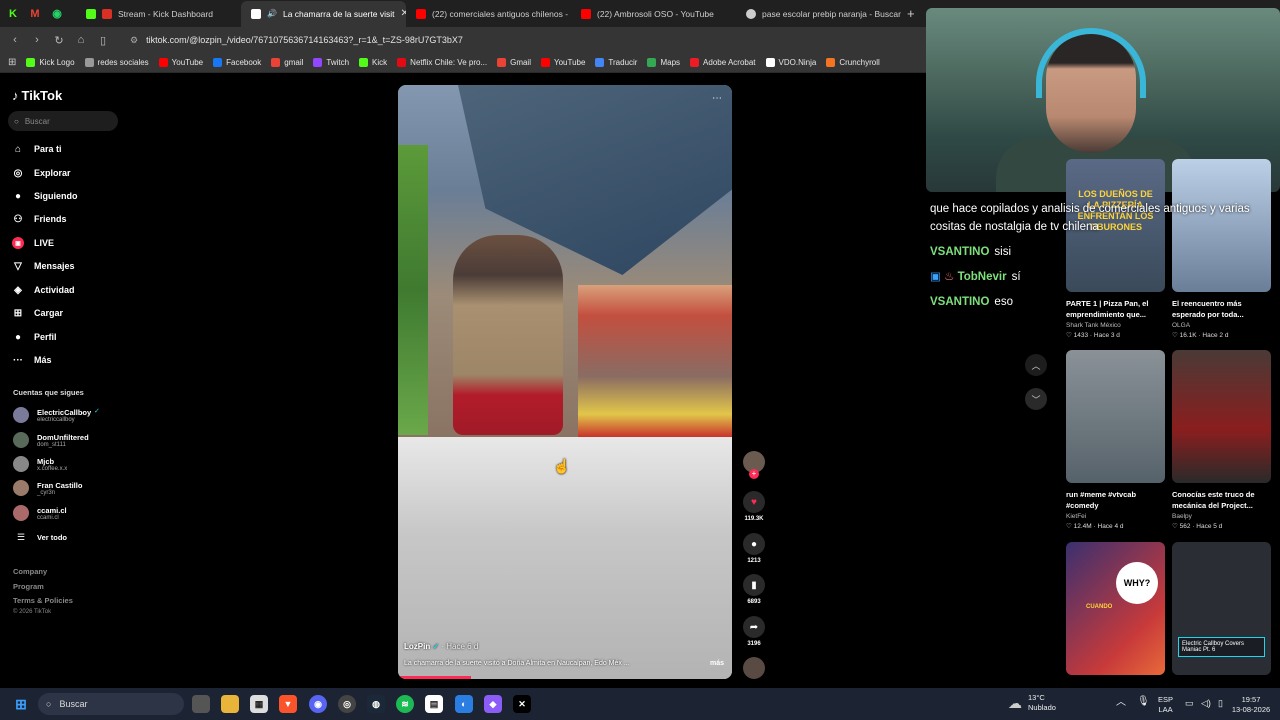 This screenshot has width=1280, height=720. What do you see at coordinates (653, 14) in the screenshot?
I see `tab-youtube-ambrosoli: (22) Ambrosoli OSO - YouTube` at bounding box center [653, 14].